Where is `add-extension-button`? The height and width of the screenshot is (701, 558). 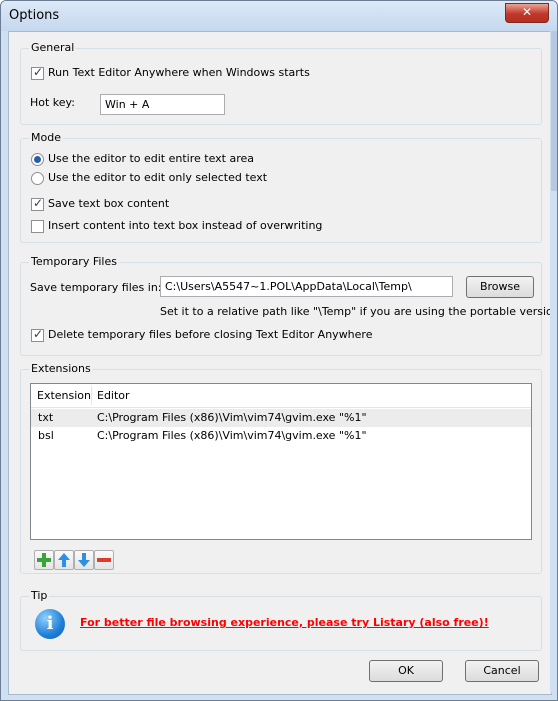
add-extension-button is located at coordinates (44, 560).